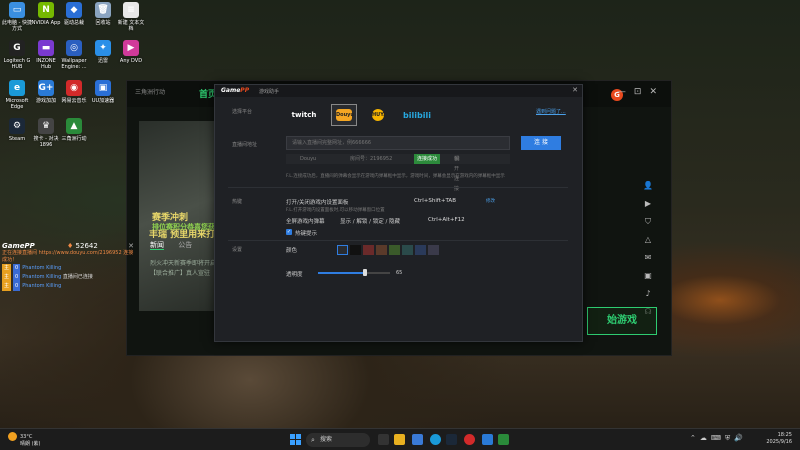 This screenshot has width=800, height=450. What do you see at coordinates (417, 439) in the screenshot?
I see `store-icon` at bounding box center [417, 439].